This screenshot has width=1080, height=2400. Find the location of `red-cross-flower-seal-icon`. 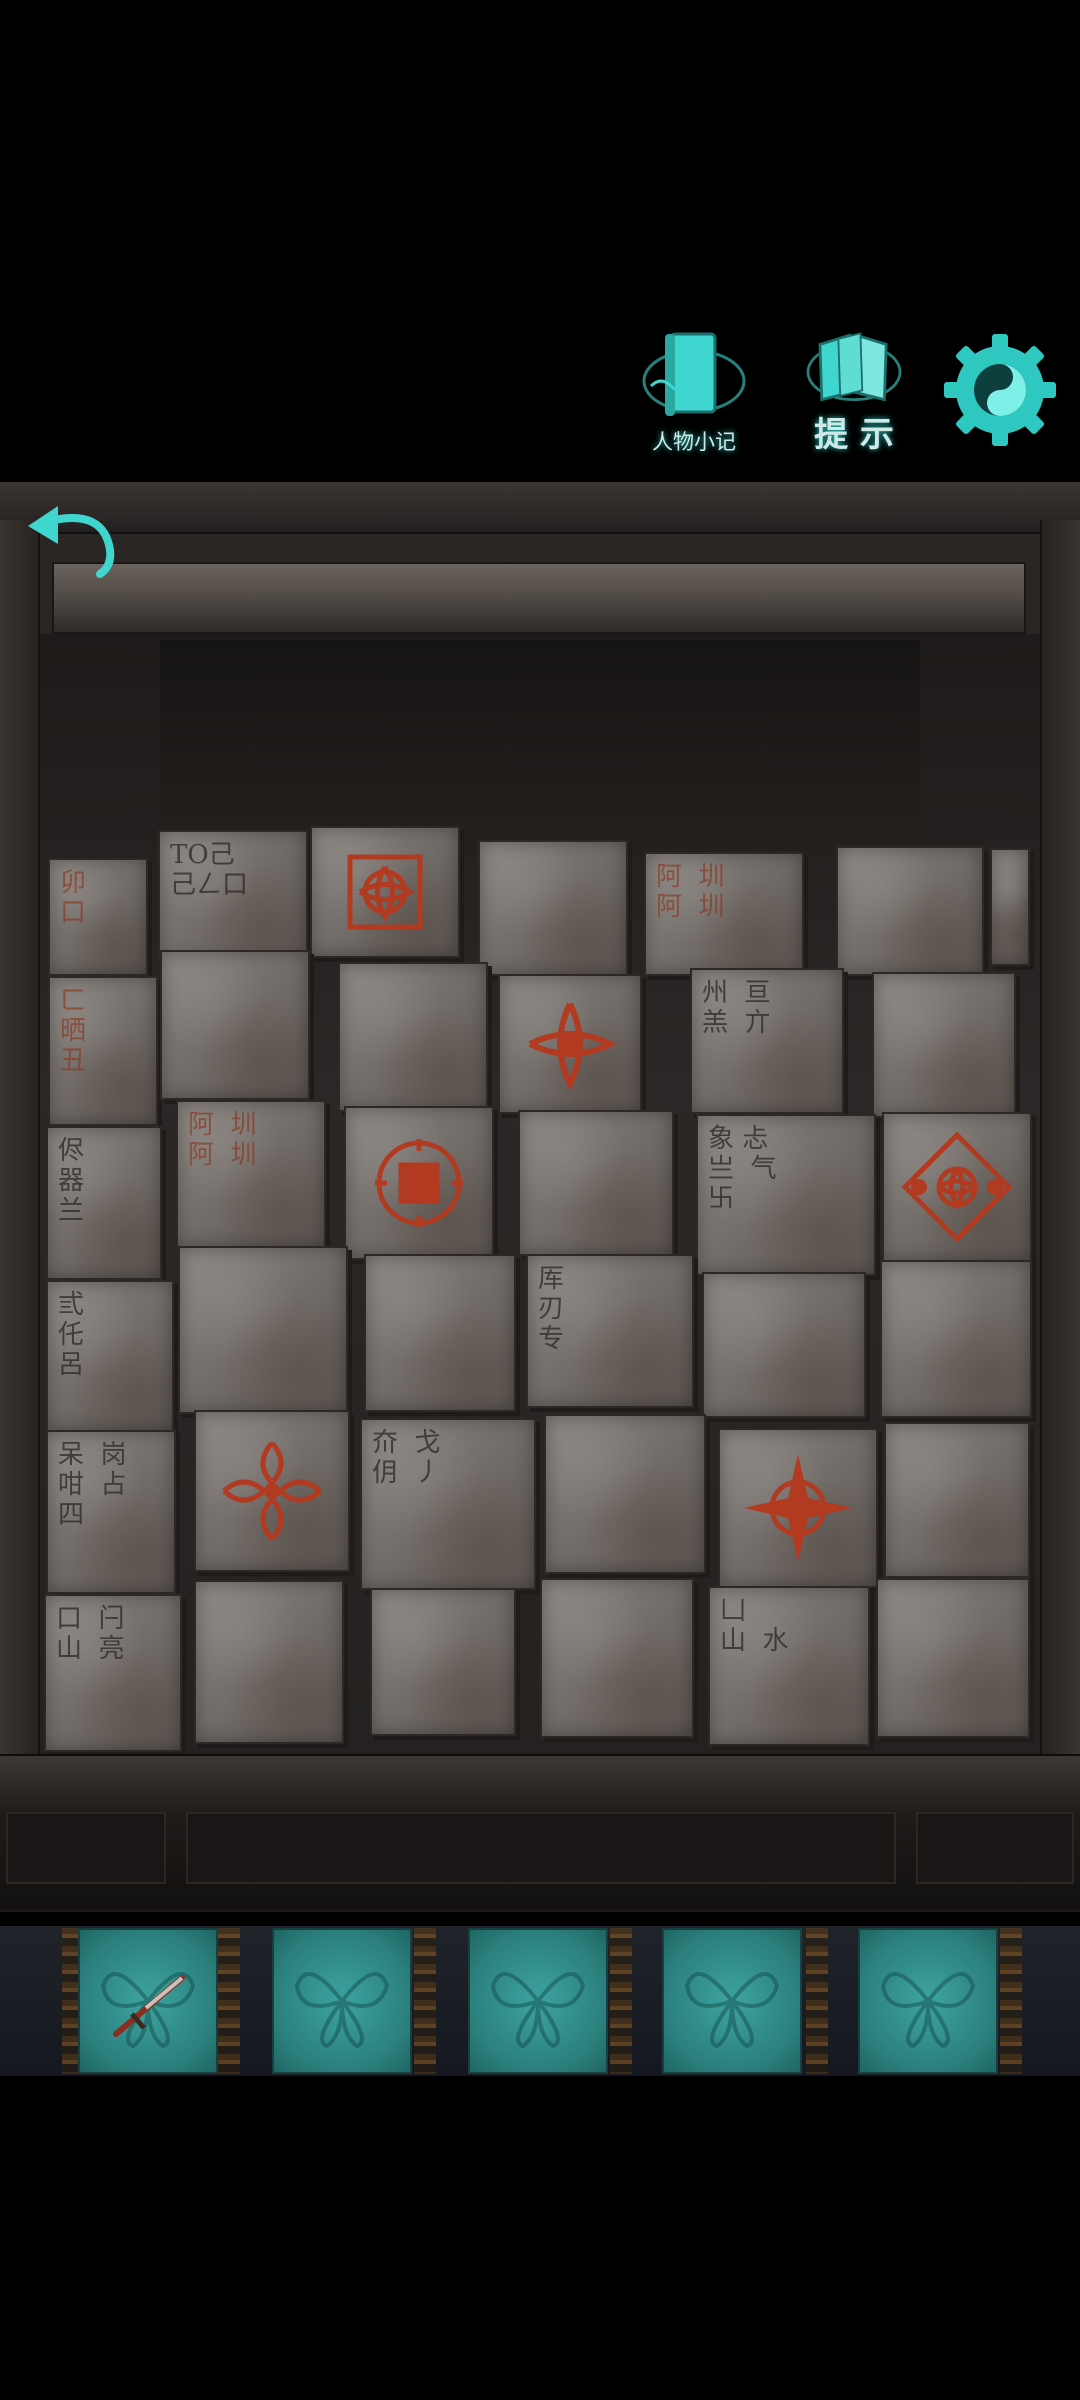

red-cross-flower-seal-icon is located at coordinates (572, 1046).